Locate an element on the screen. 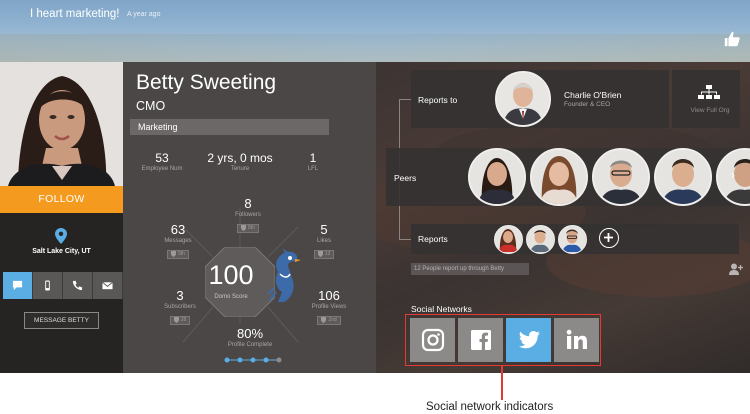  add-report-button is located at coordinates (609, 238).